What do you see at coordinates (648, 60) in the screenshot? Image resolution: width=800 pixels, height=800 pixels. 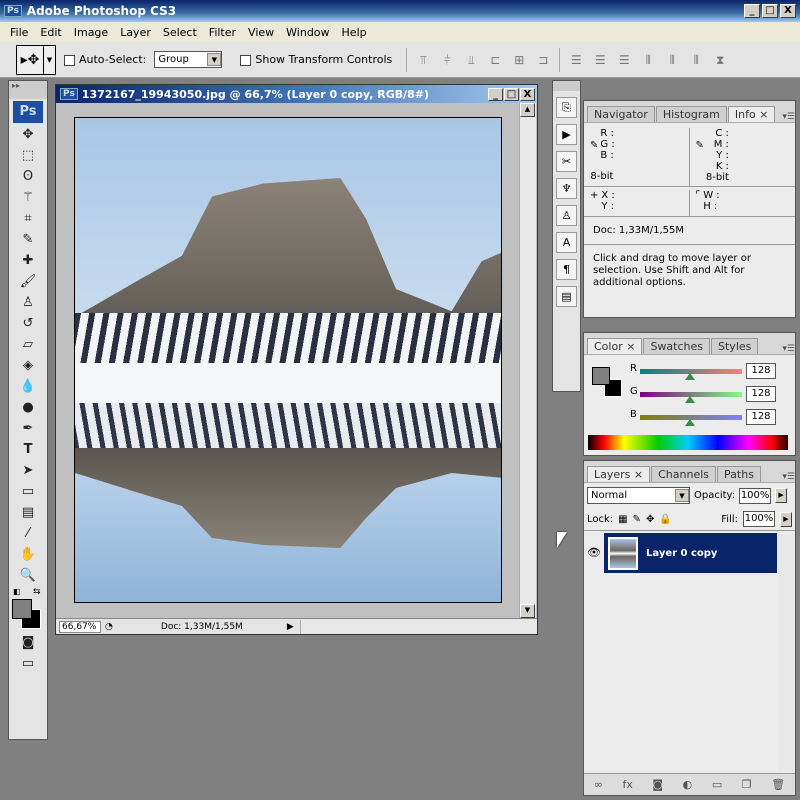 I see `distribute-left-icon: ⫴` at bounding box center [648, 60].